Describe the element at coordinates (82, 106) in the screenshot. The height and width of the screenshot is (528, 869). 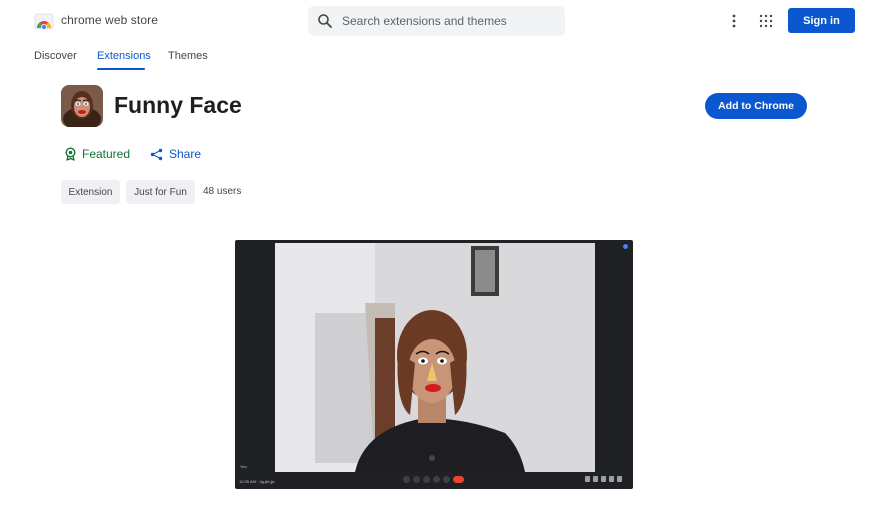
I see `extension-icon` at that location.